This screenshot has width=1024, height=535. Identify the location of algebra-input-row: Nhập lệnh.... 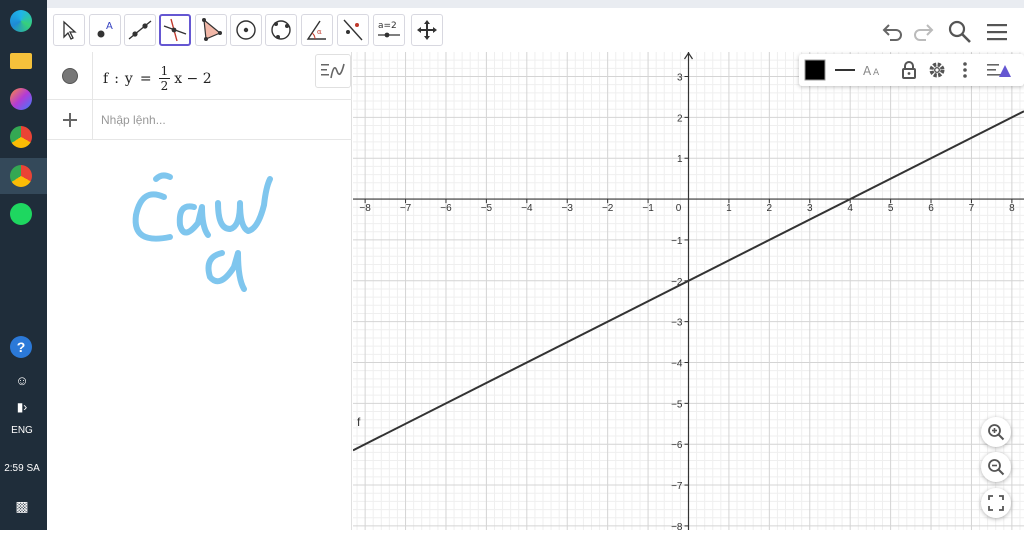
(199, 120).